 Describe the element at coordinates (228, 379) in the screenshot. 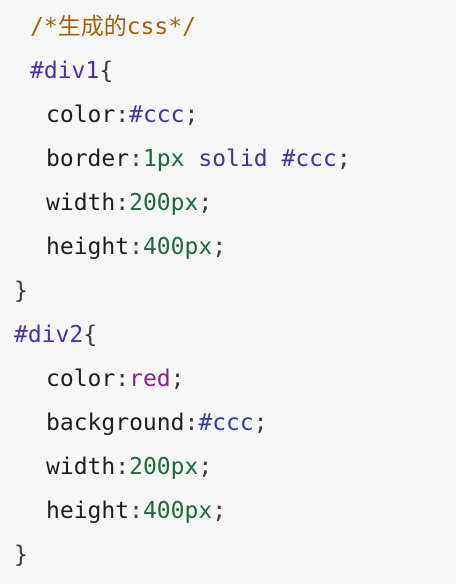

I see `rule2-decl-color: color:red;` at that location.